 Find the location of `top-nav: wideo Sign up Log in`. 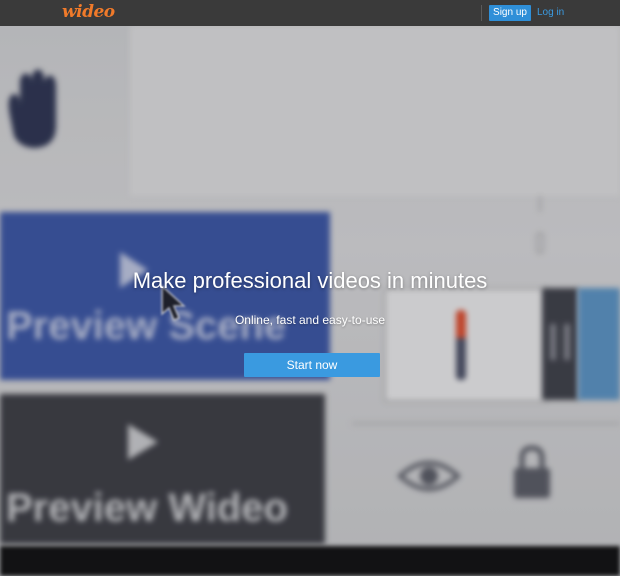

top-nav: wideo Sign up Log in is located at coordinates (310, 13).